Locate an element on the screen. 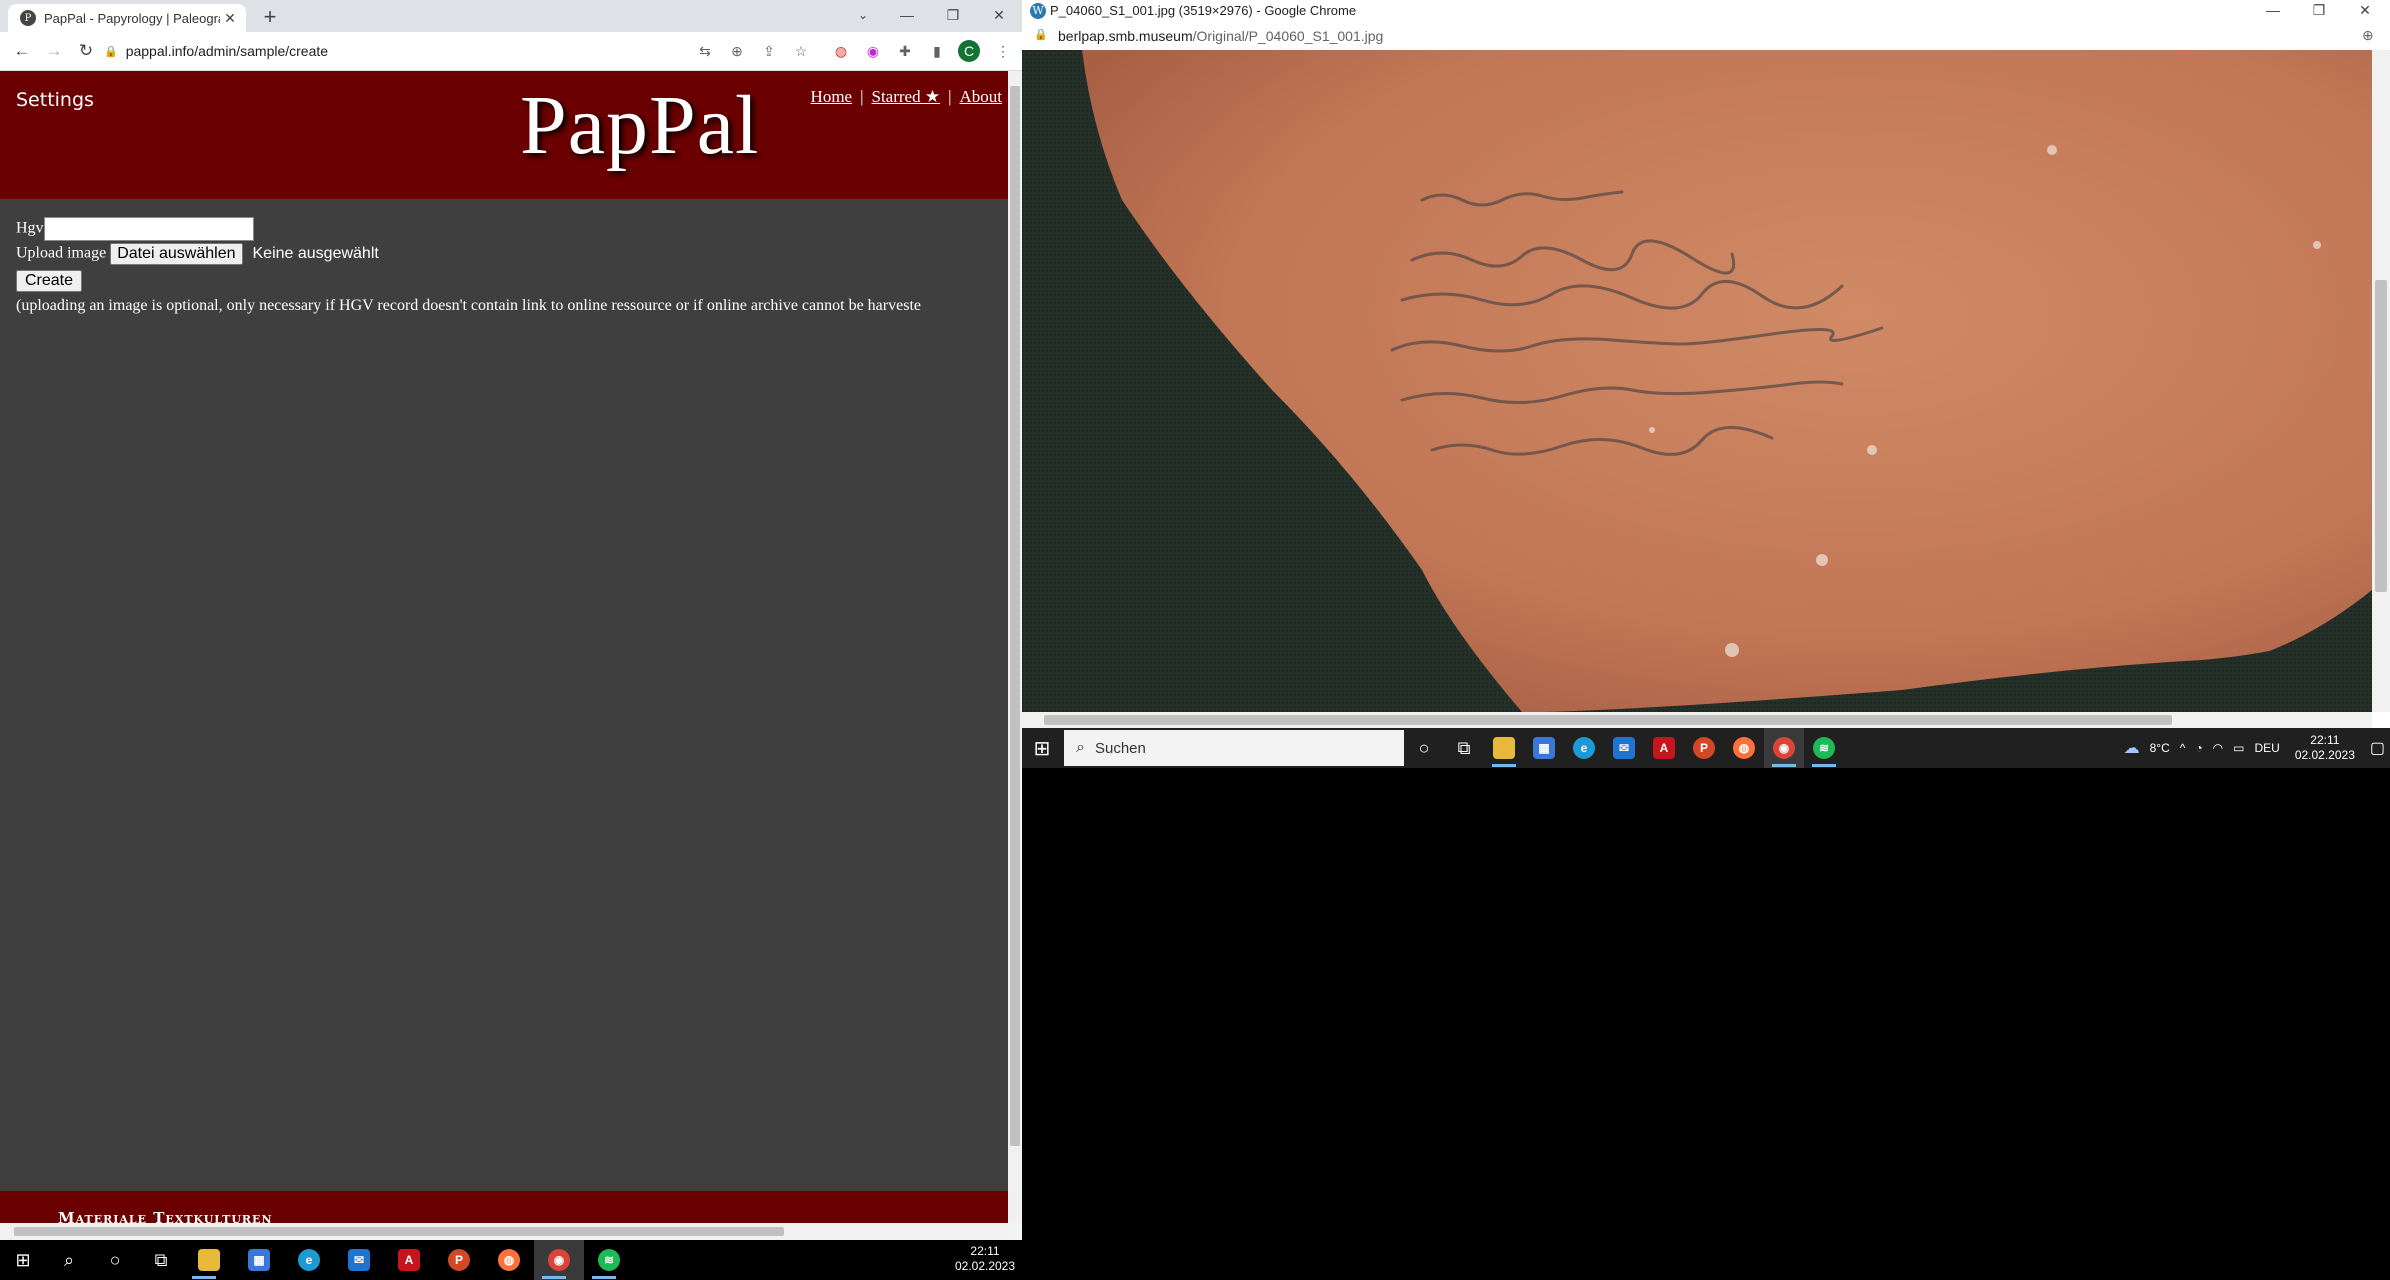 The height and width of the screenshot is (1280, 2390). new-tab-button: + is located at coordinates (270, 18).